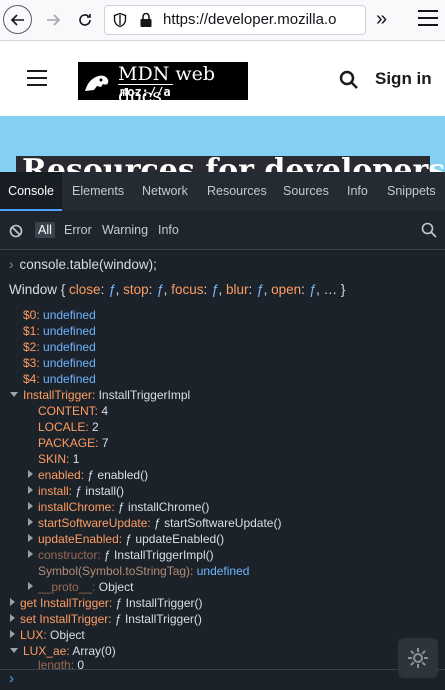 Image resolution: width=445 pixels, height=690 pixels. Describe the element at coordinates (59, 379) in the screenshot. I see `var-line: $4: undefined` at that location.